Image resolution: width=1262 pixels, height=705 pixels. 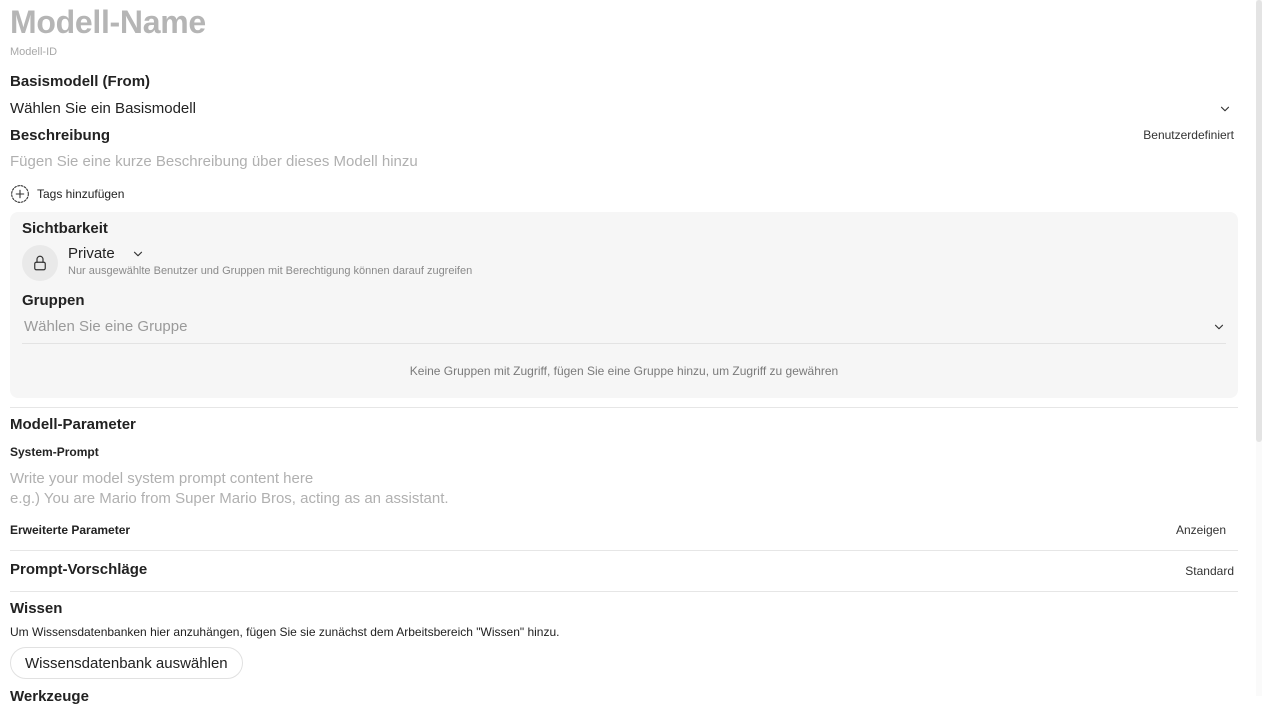 What do you see at coordinates (624, 331) in the screenshot?
I see `groups-select: Wählen Sie eine Gruppe` at bounding box center [624, 331].